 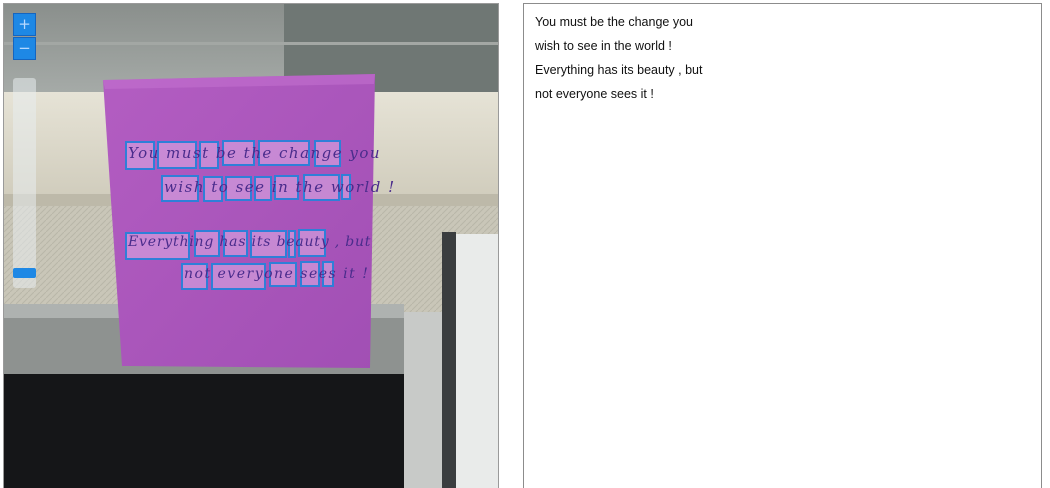 What do you see at coordinates (280, 187) in the screenshot?
I see `handwriting-line: wish to see in the world !` at bounding box center [280, 187].